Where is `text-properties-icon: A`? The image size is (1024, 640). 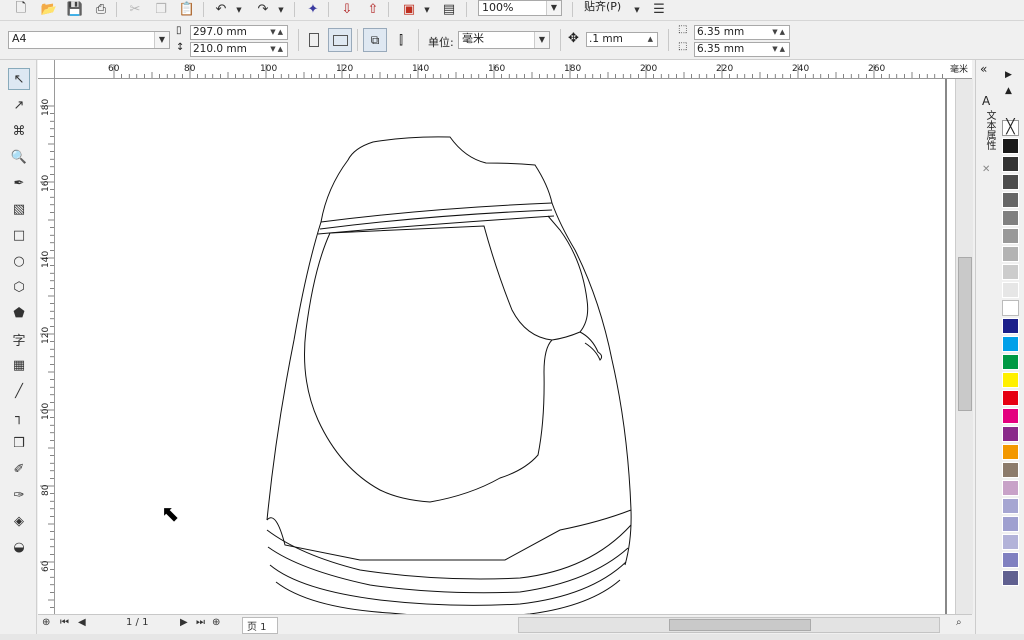 text-properties-icon: A is located at coordinates (986, 101).